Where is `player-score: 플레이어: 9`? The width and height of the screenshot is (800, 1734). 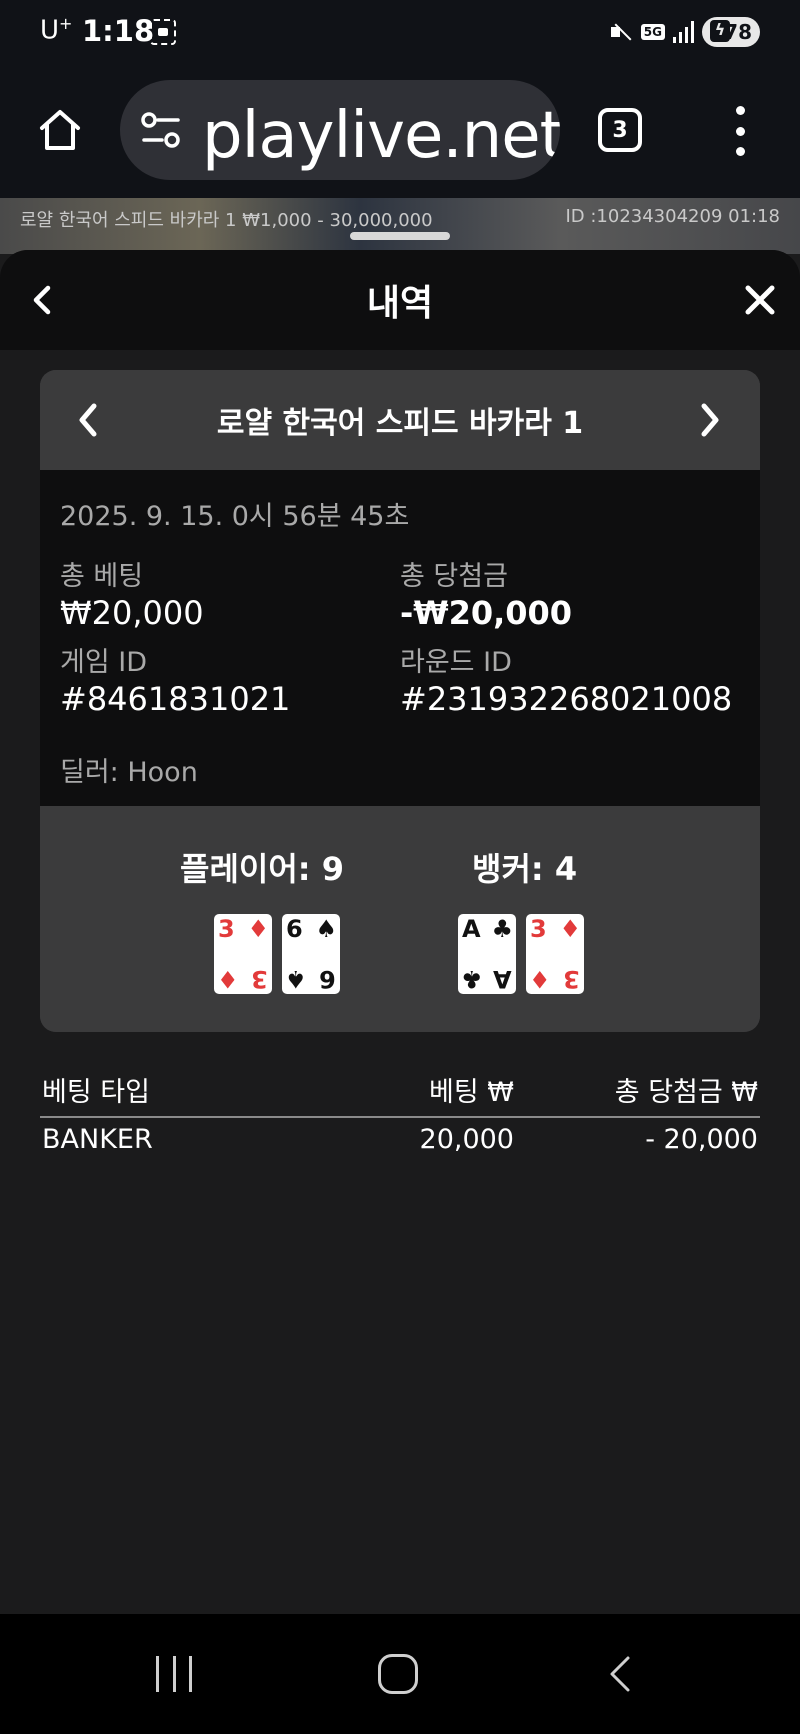 player-score: 플레이어: 9 is located at coordinates (262, 869).